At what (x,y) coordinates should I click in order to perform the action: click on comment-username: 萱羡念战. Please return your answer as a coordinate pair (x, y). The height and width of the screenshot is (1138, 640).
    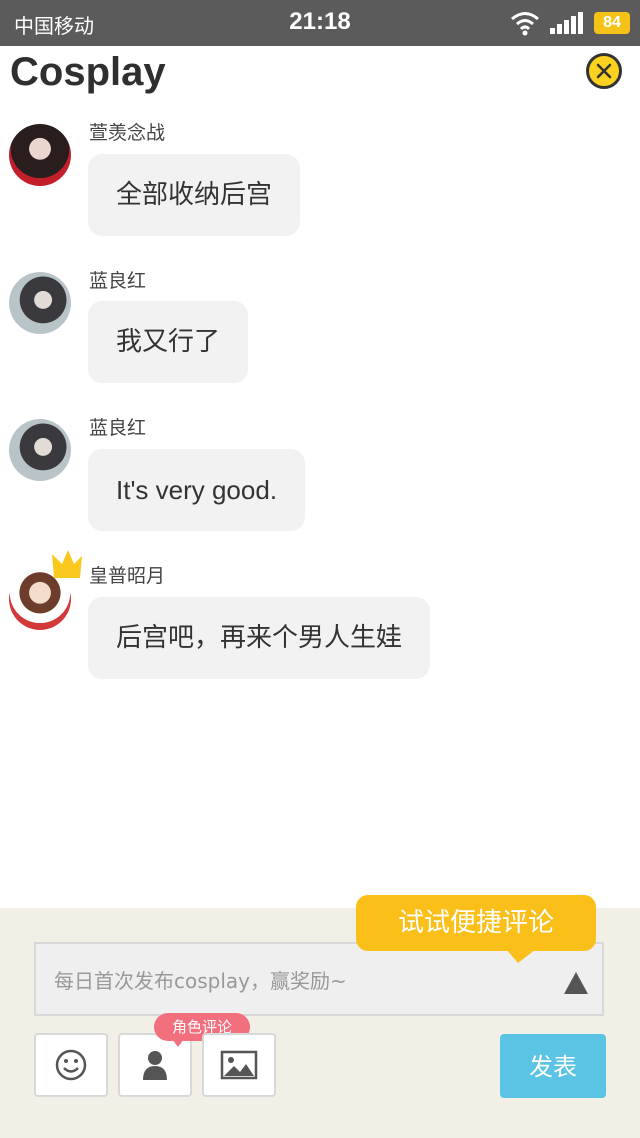
    Looking at the image, I should click on (127, 131).